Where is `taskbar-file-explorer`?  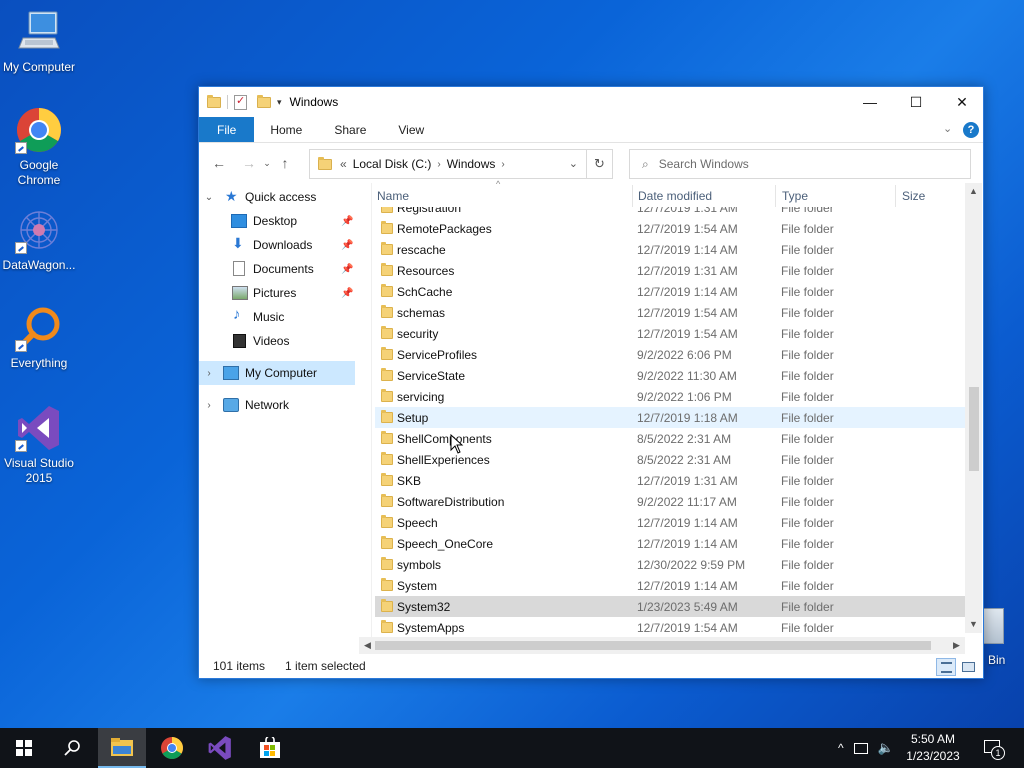
taskbar-file-explorer is located at coordinates (122, 748).